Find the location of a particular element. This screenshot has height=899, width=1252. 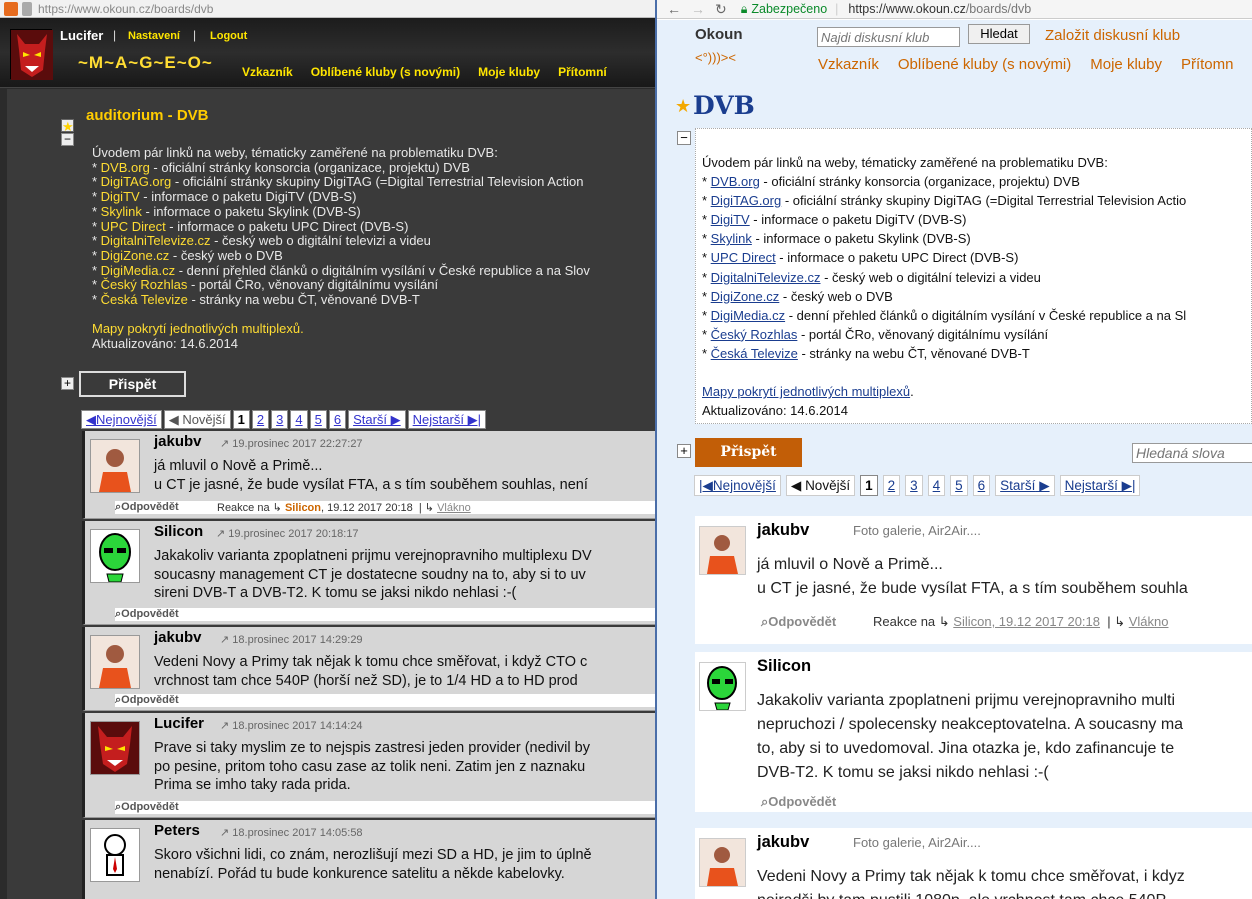

map-link: Mapy pokrytí jednotlivých multiplexů. is located at coordinates (341, 329).